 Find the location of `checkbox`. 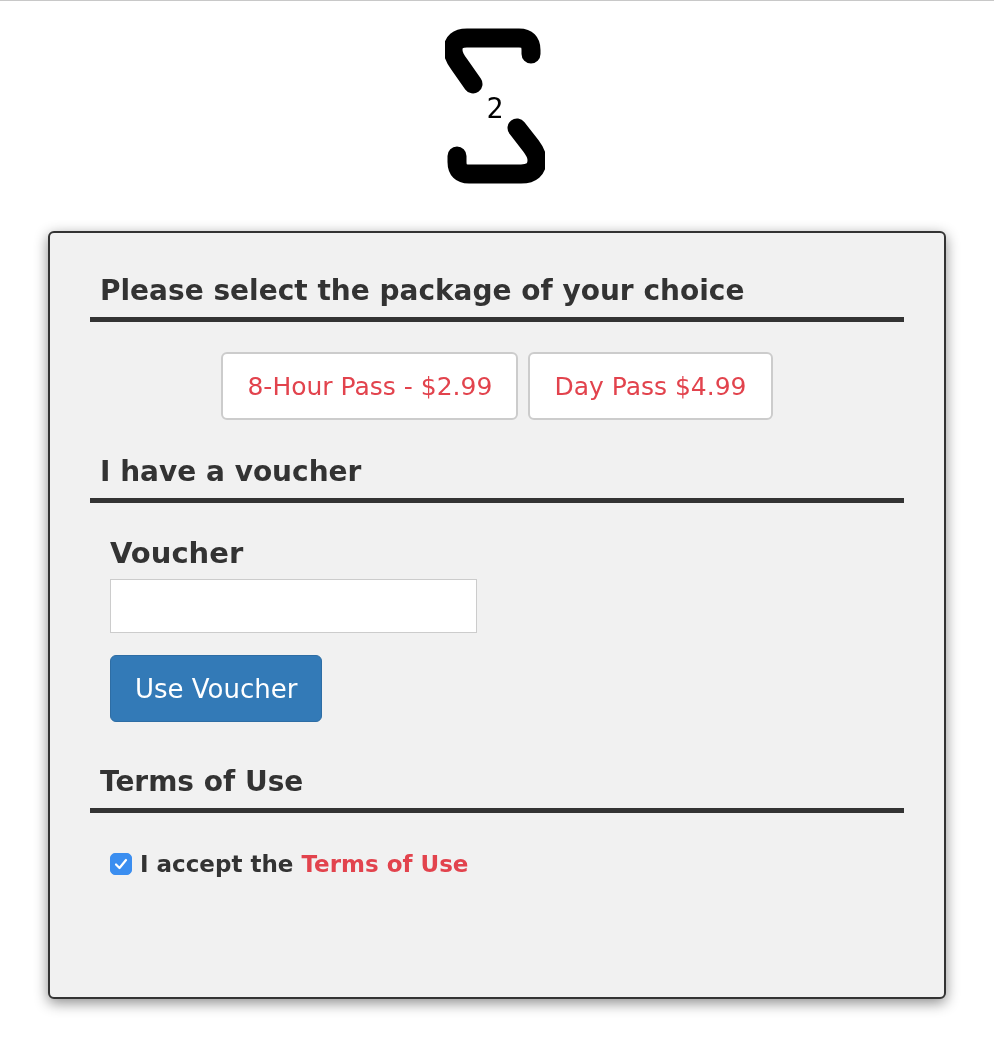

checkbox is located at coordinates (121, 864).